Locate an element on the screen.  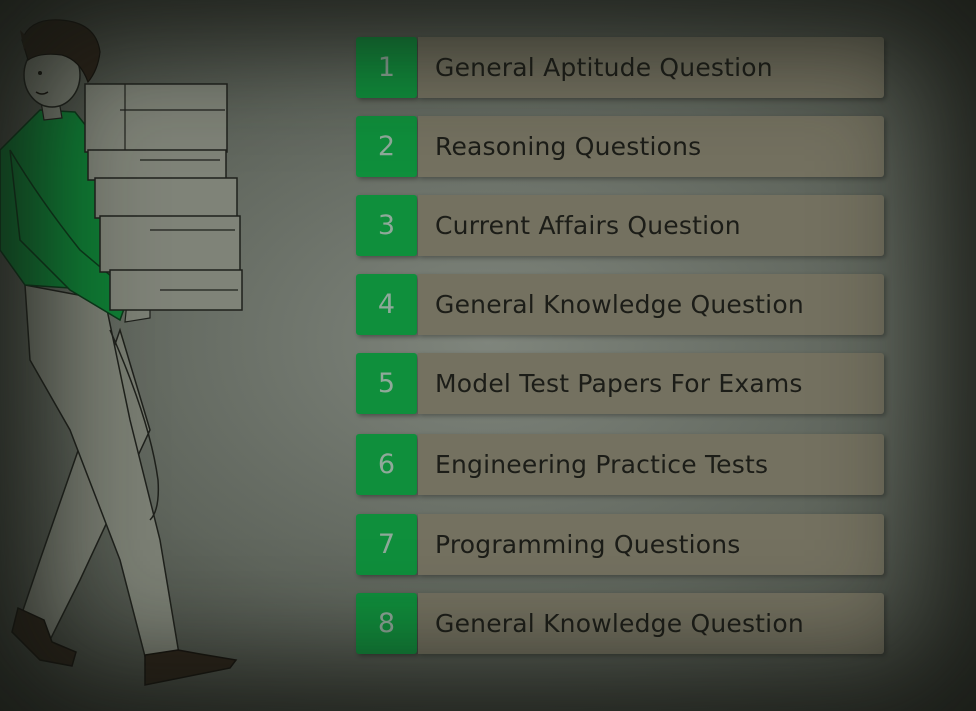
list-item: 8 General Knowledge Question is located at coordinates (620, 623).